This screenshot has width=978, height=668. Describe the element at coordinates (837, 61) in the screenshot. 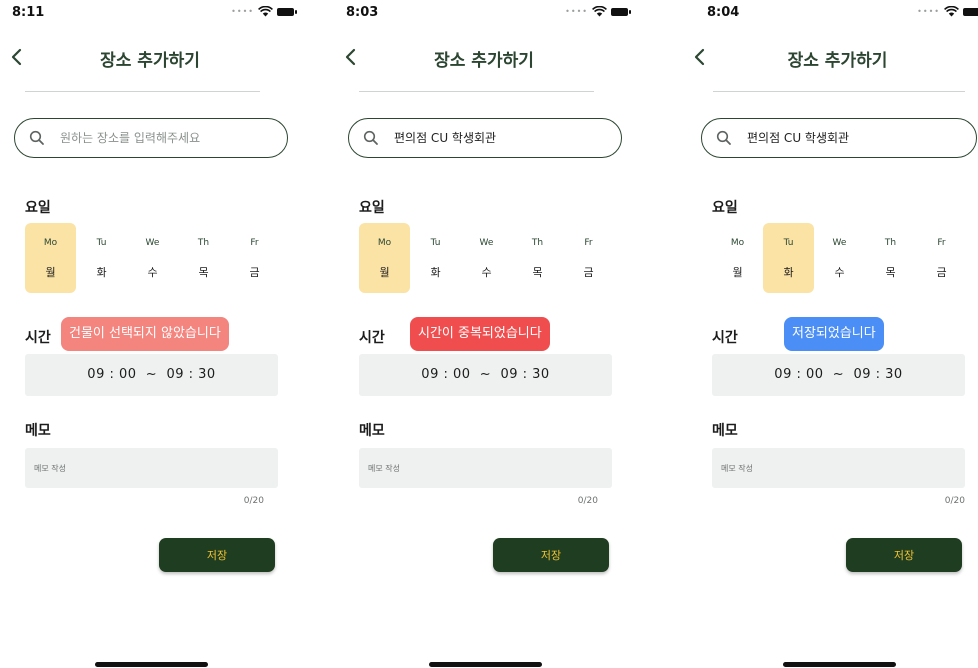

I see `page-title: 장소 추가하기` at that location.